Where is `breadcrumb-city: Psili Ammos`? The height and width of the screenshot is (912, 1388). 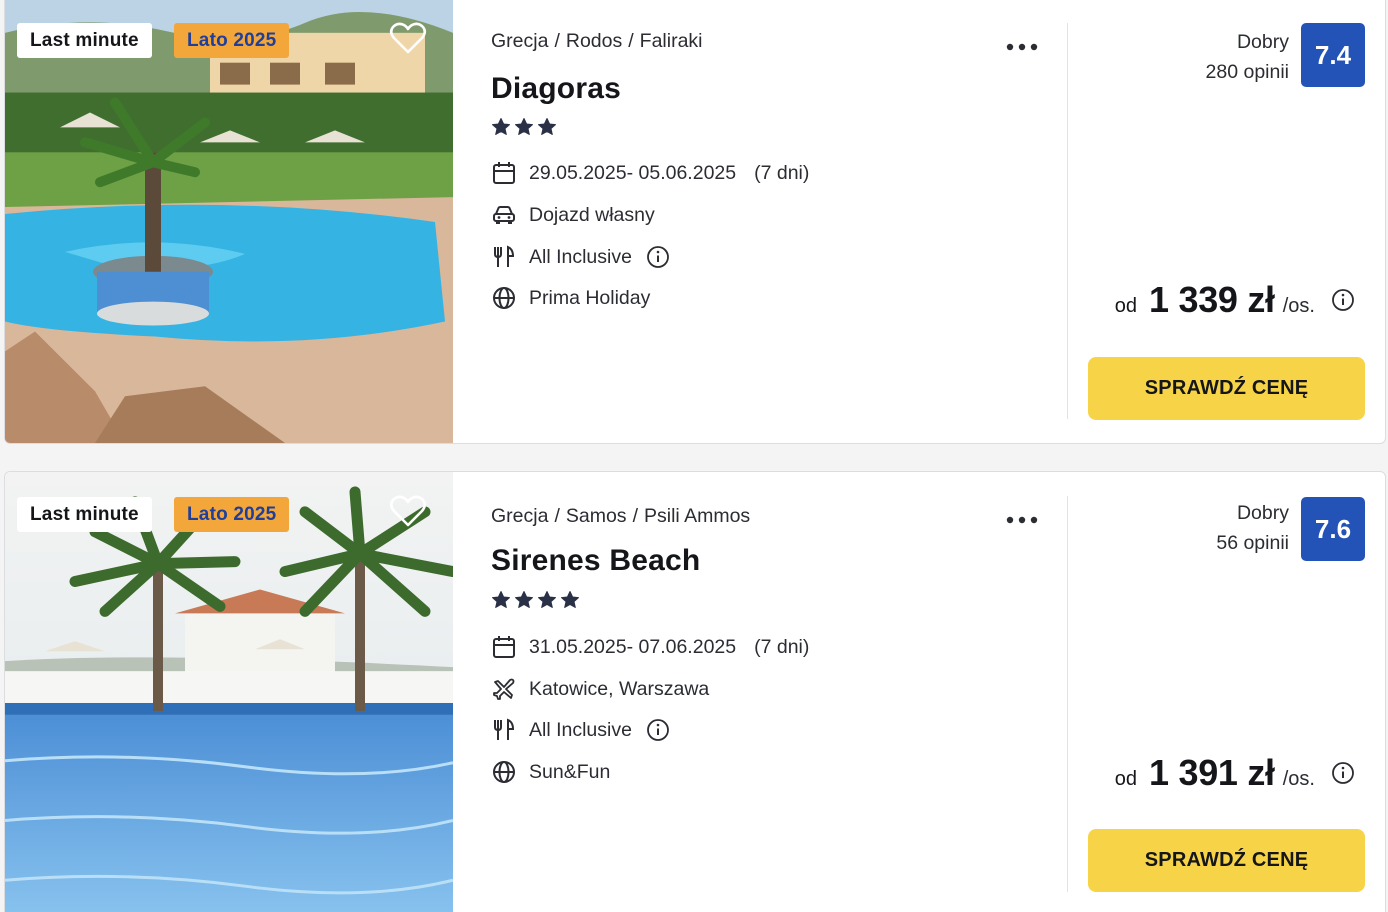 breadcrumb-city: Psili Ammos is located at coordinates (697, 516).